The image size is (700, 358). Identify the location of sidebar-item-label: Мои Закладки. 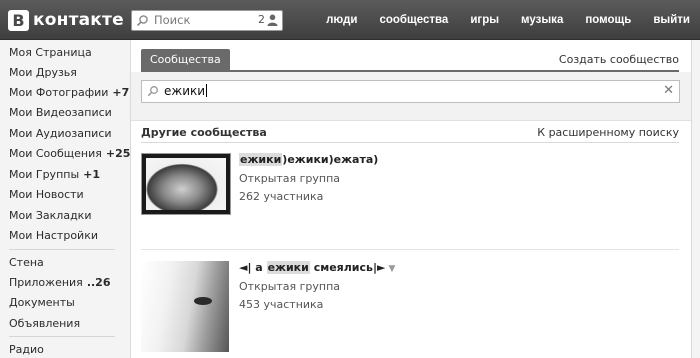
(50, 215).